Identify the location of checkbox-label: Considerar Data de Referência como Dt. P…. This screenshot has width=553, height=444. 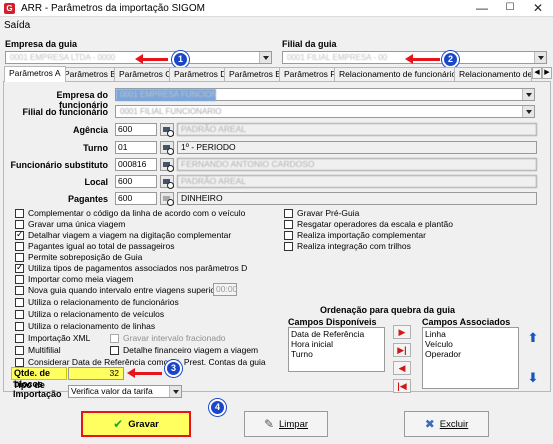
(147, 362).